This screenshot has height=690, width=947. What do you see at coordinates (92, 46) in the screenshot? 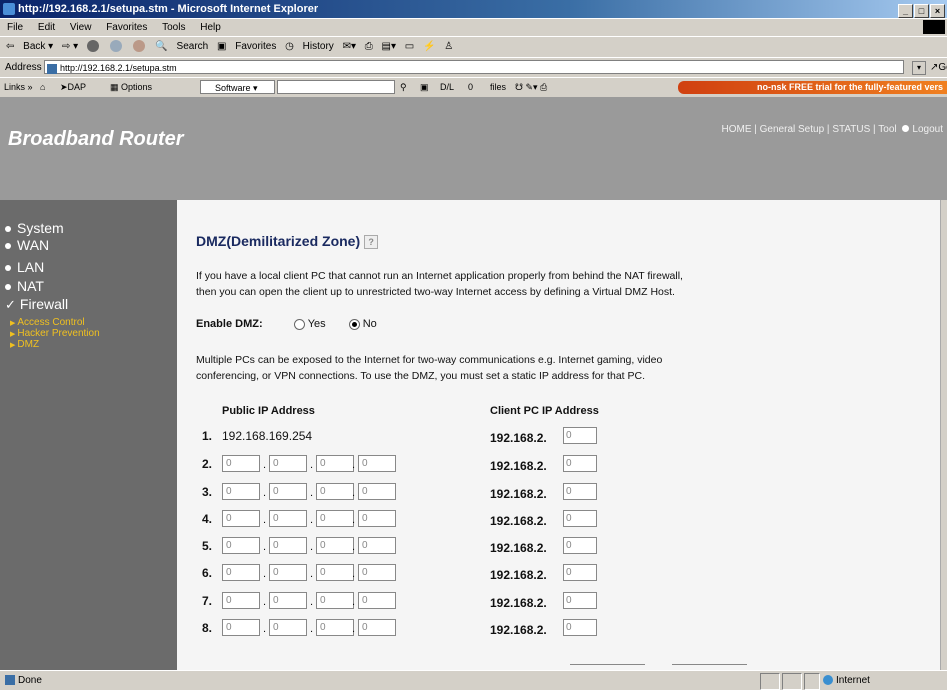
I see `stop-icon` at bounding box center [92, 46].